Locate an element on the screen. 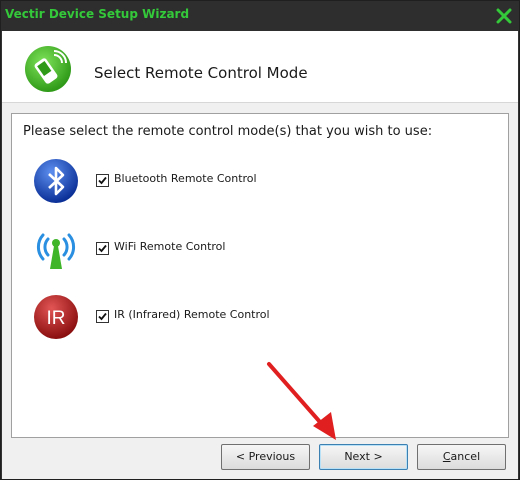 The image size is (520, 480). mode-row-infrared: IR IR (Infrared) Remote Control is located at coordinates (182, 317).